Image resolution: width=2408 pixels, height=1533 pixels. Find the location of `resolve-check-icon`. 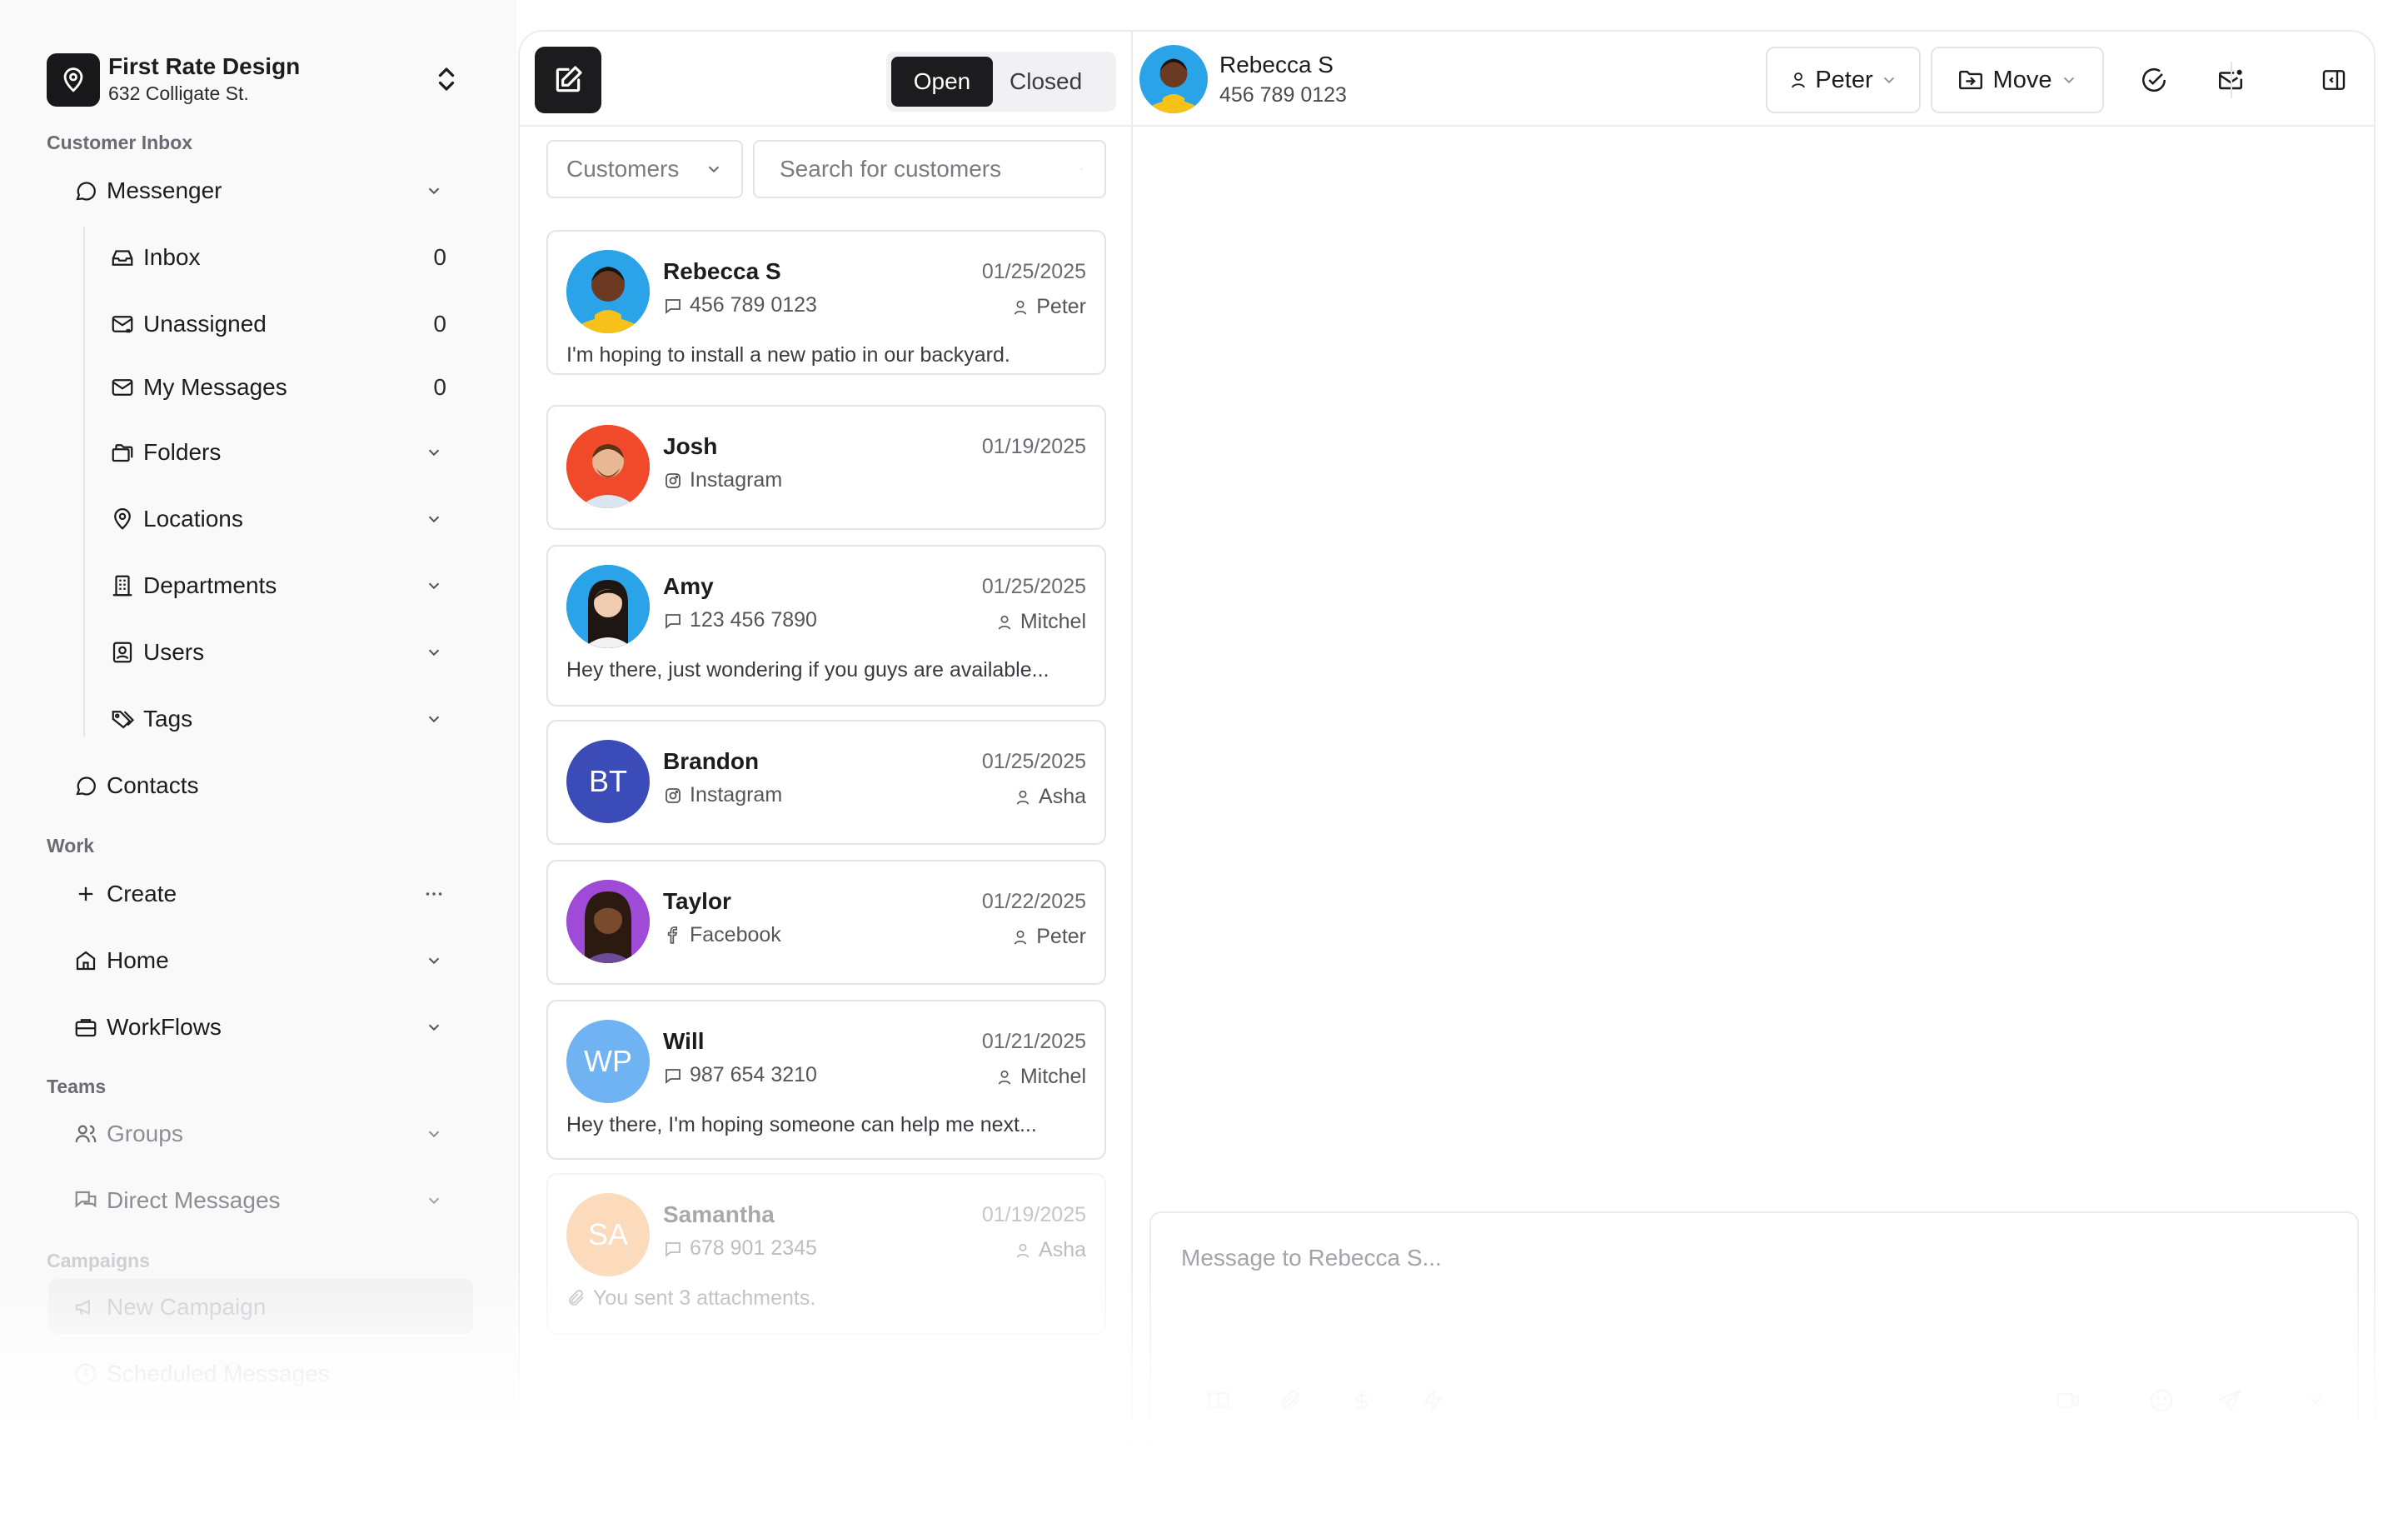

resolve-check-icon is located at coordinates (2154, 80).